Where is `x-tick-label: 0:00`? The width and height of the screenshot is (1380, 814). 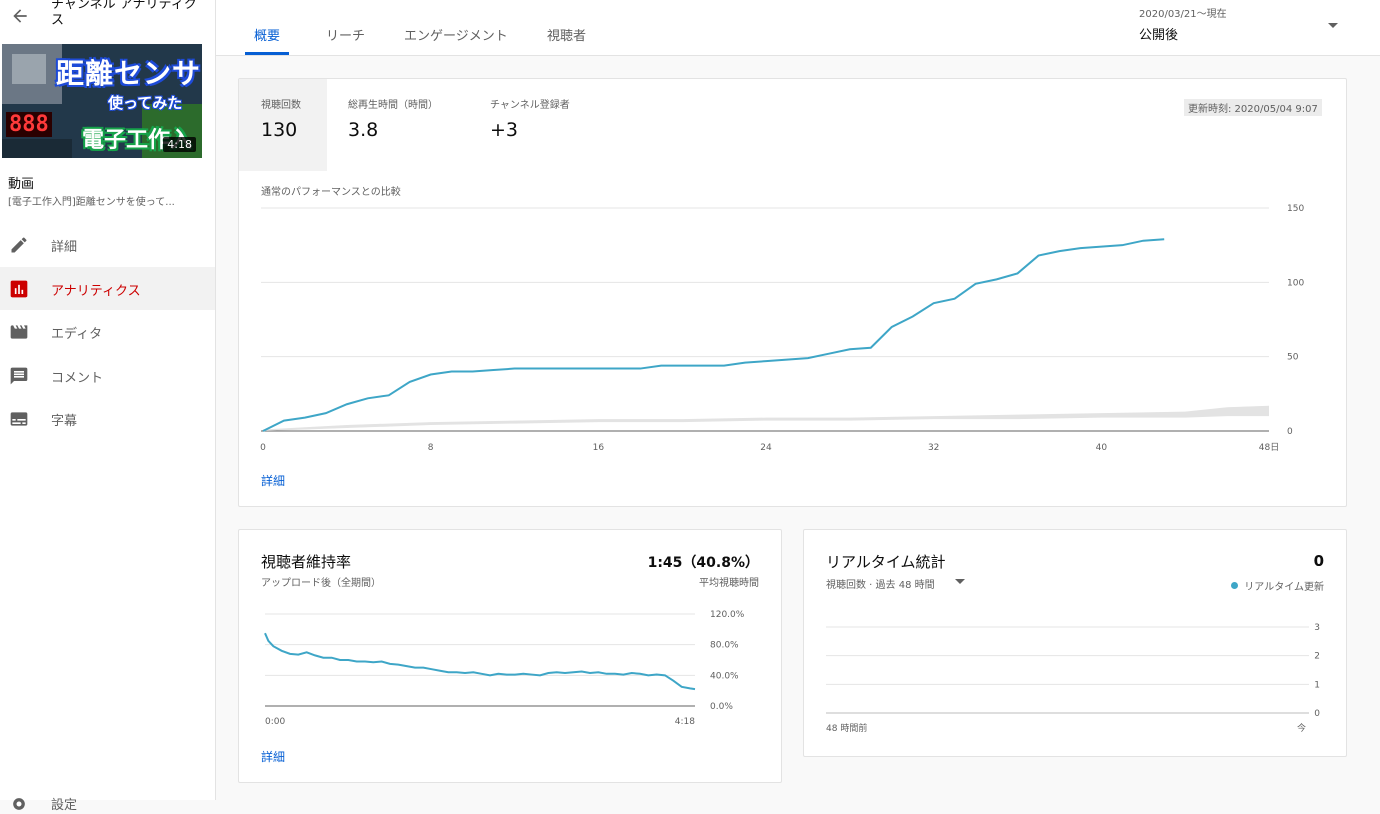 x-tick-label: 0:00 is located at coordinates (275, 722).